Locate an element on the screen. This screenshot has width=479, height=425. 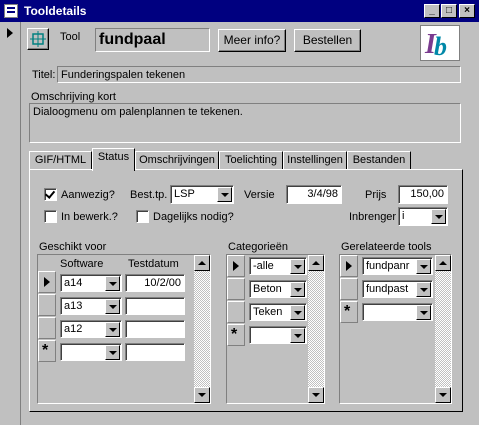
in-progress-checkbox is located at coordinates (50, 216).